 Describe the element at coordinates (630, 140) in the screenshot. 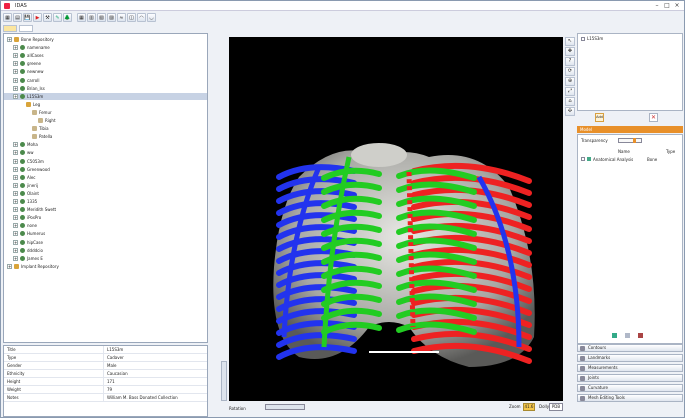

I see `transparency-slider` at that location.